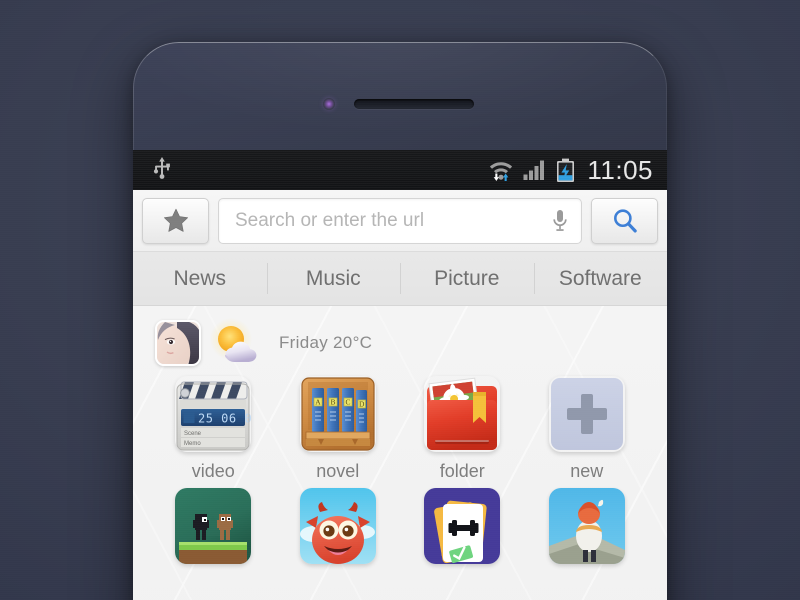 The image size is (800, 600). What do you see at coordinates (462, 526) in the screenshot?
I see `fitness-cards-icon` at bounding box center [462, 526].